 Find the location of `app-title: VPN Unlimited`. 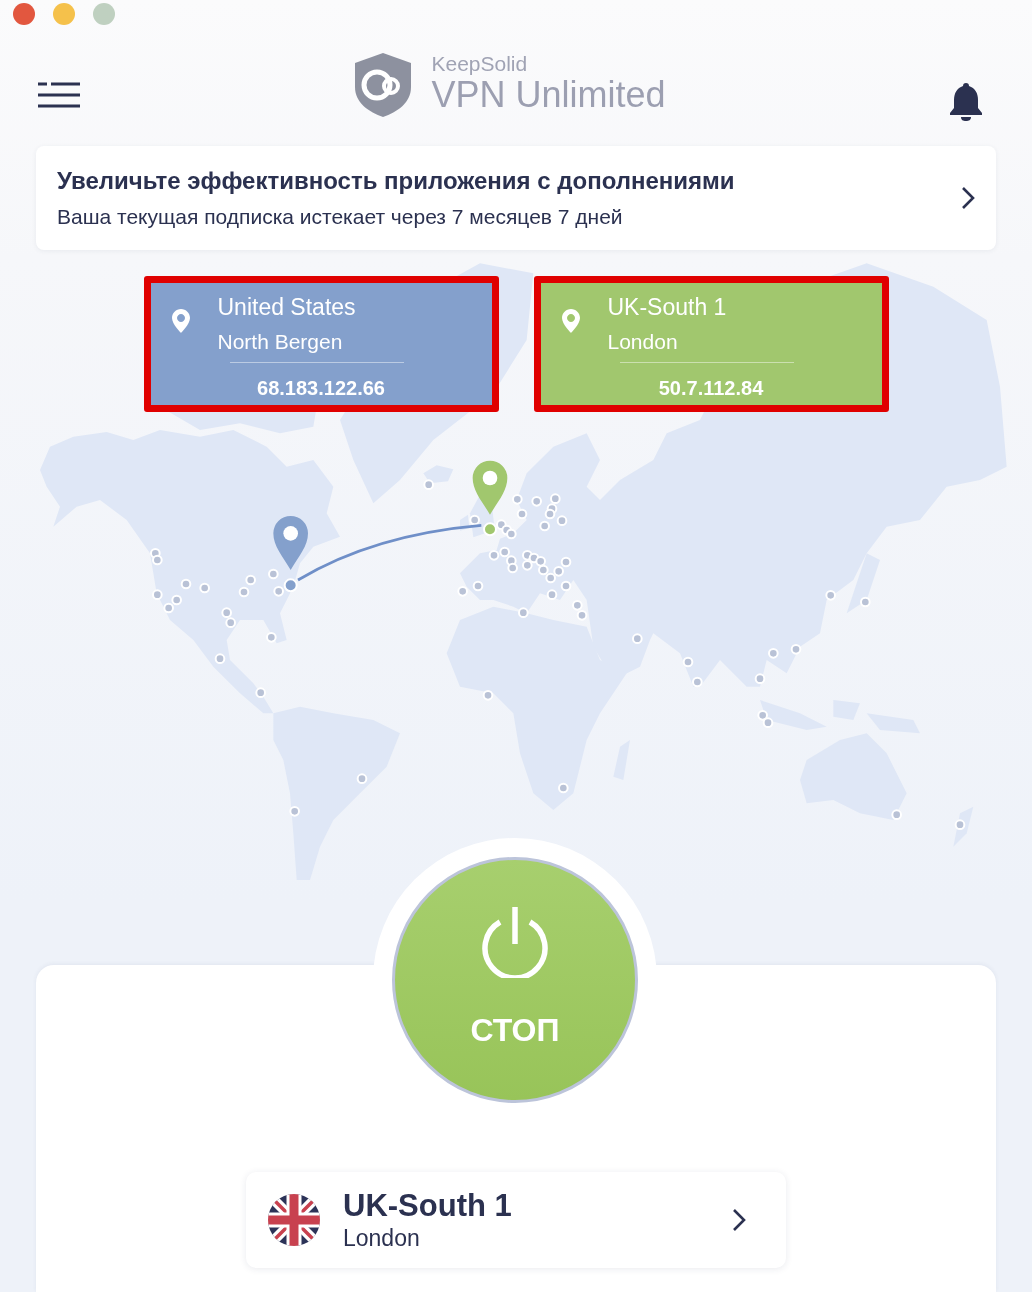

app-title: VPN Unlimited is located at coordinates (548, 95).